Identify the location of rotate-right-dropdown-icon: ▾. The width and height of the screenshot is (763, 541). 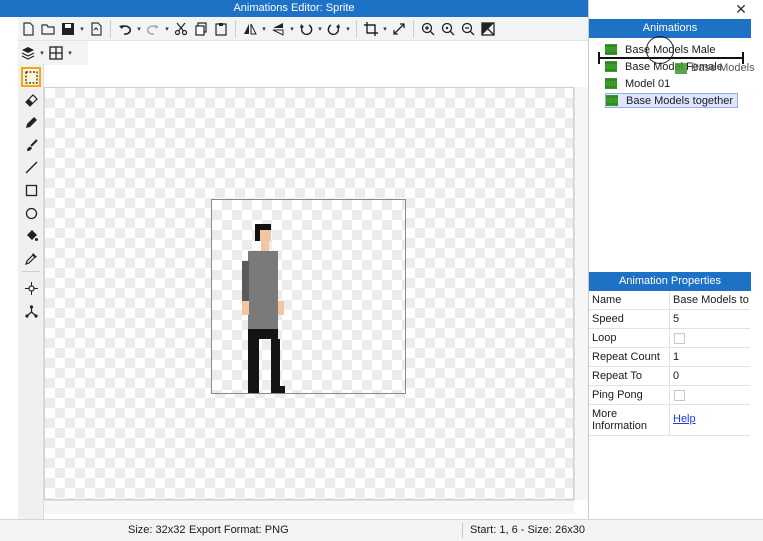
(348, 29).